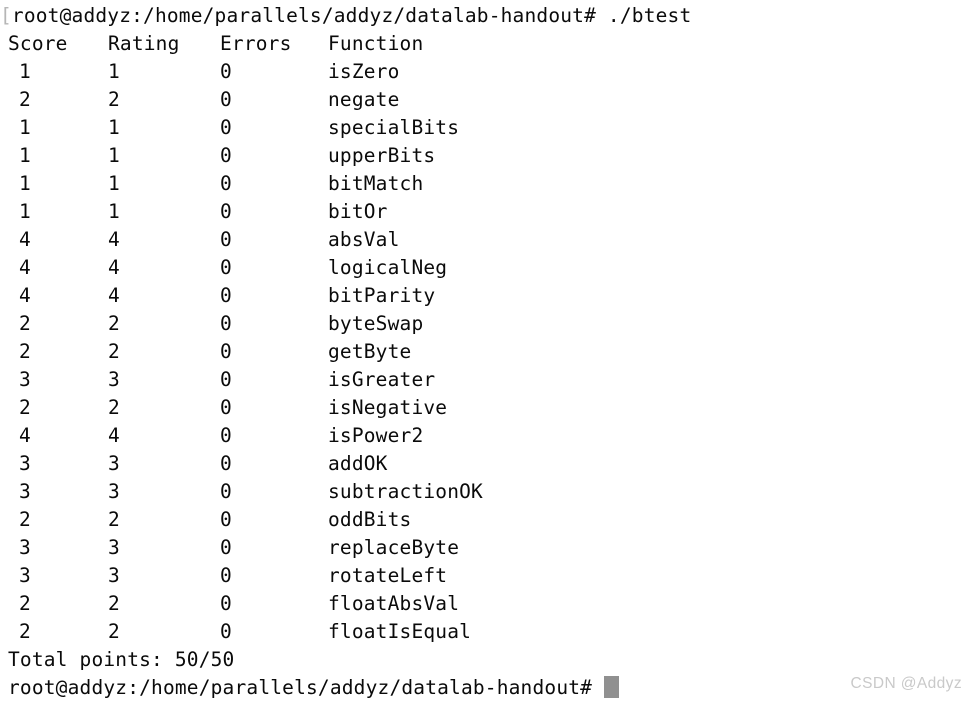 Image resolution: width=976 pixels, height=708 pixels. Describe the element at coordinates (382, 155) in the screenshot. I see `cell-function: upperBits` at that location.